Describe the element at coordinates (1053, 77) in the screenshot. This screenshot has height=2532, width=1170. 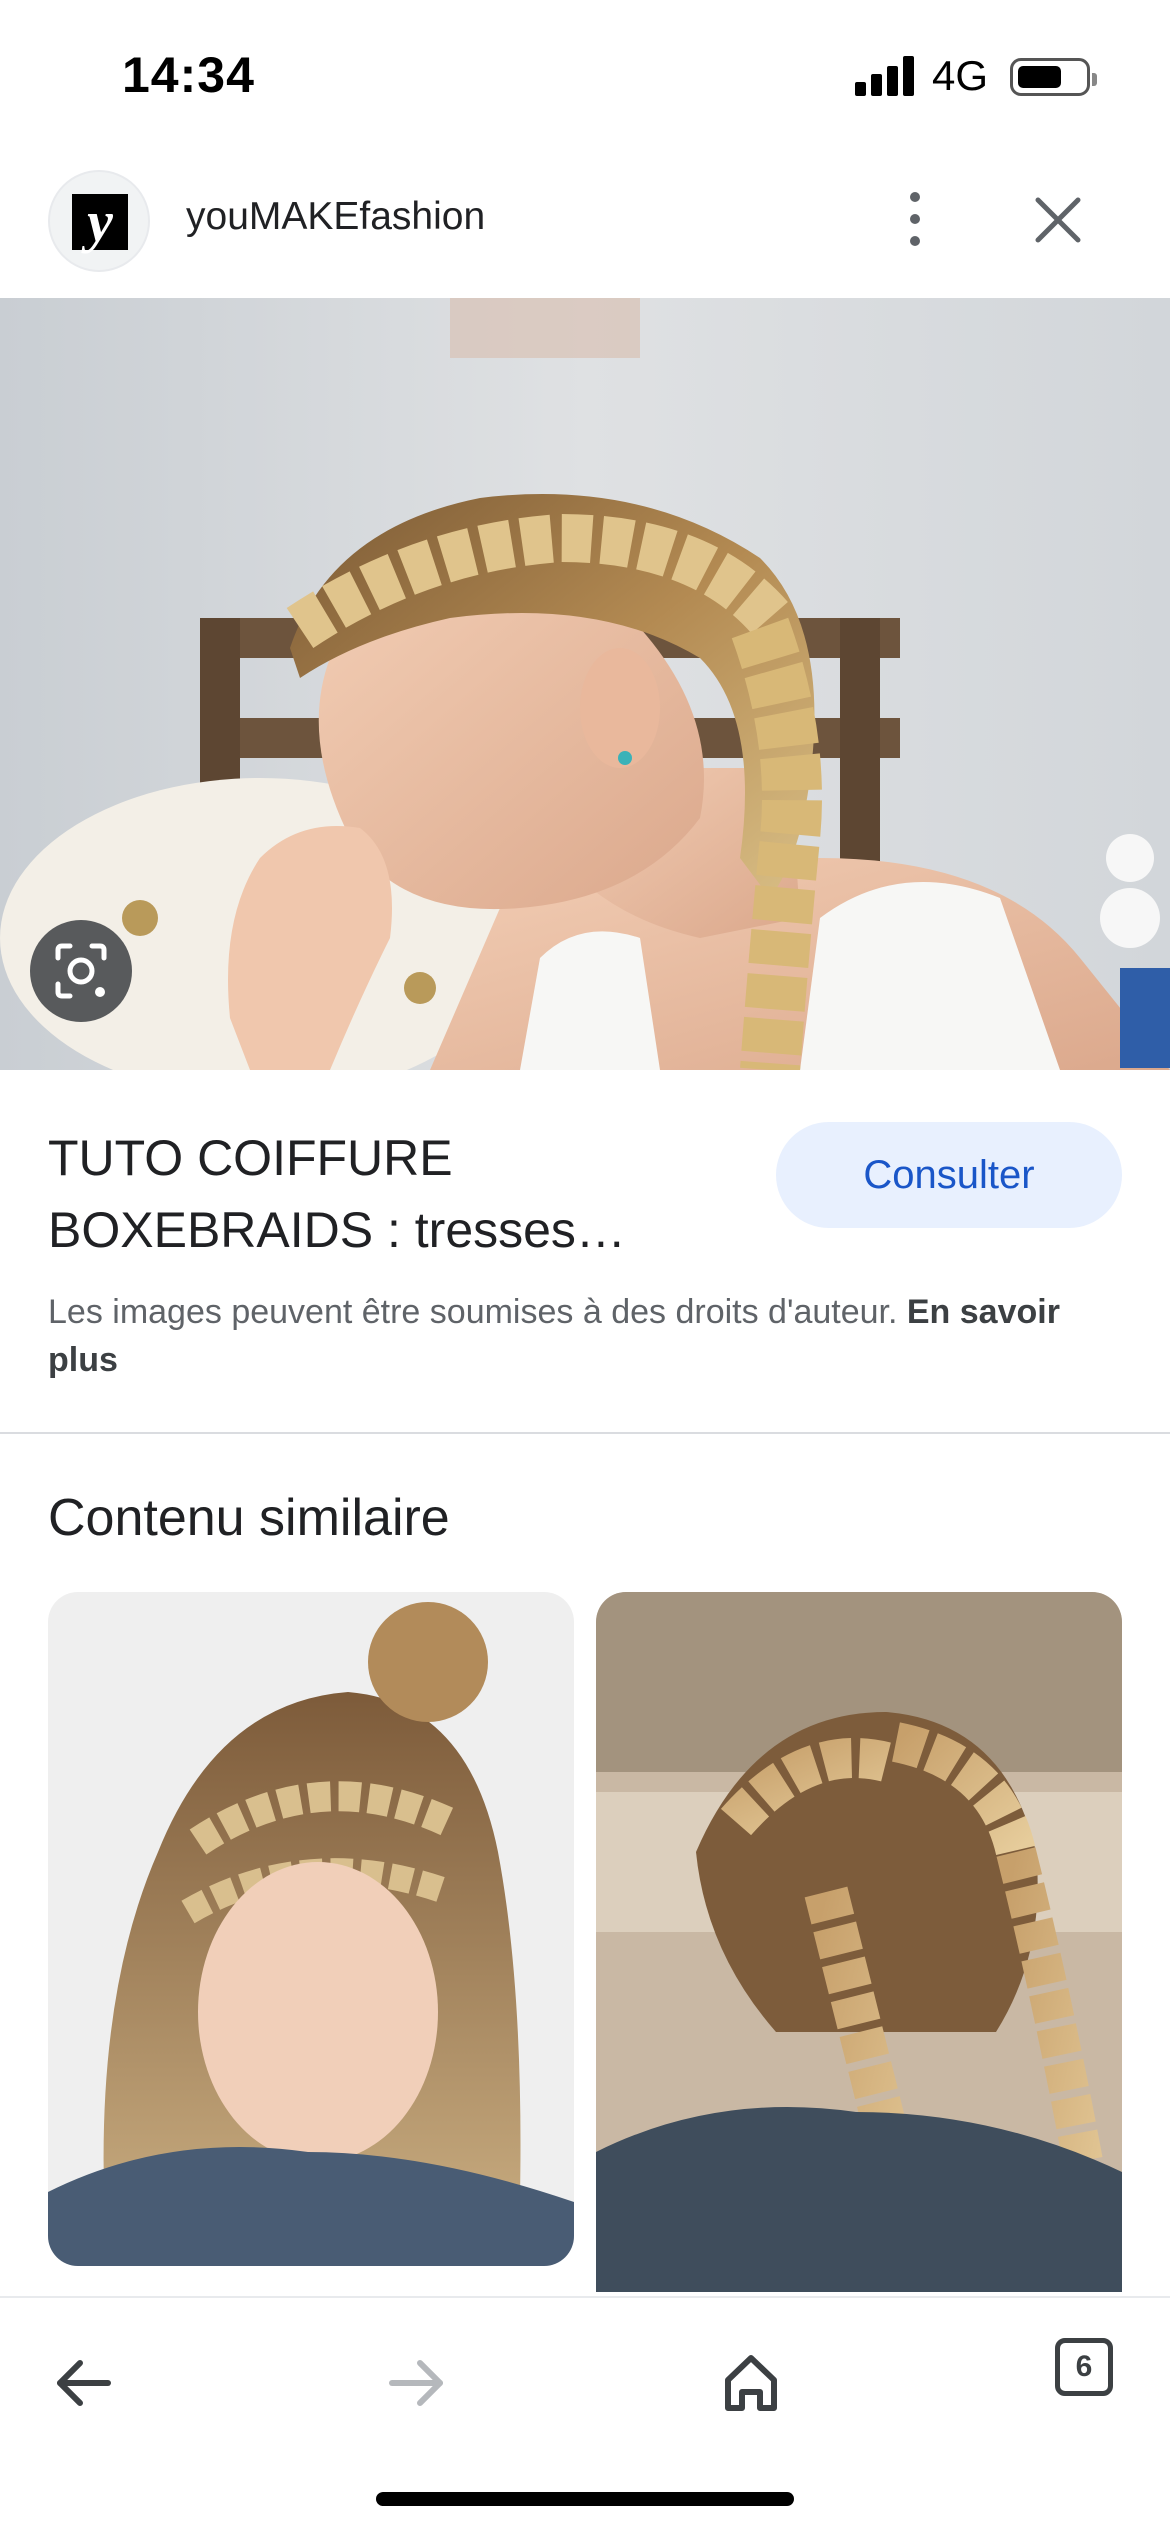
I see `battery-icon` at that location.